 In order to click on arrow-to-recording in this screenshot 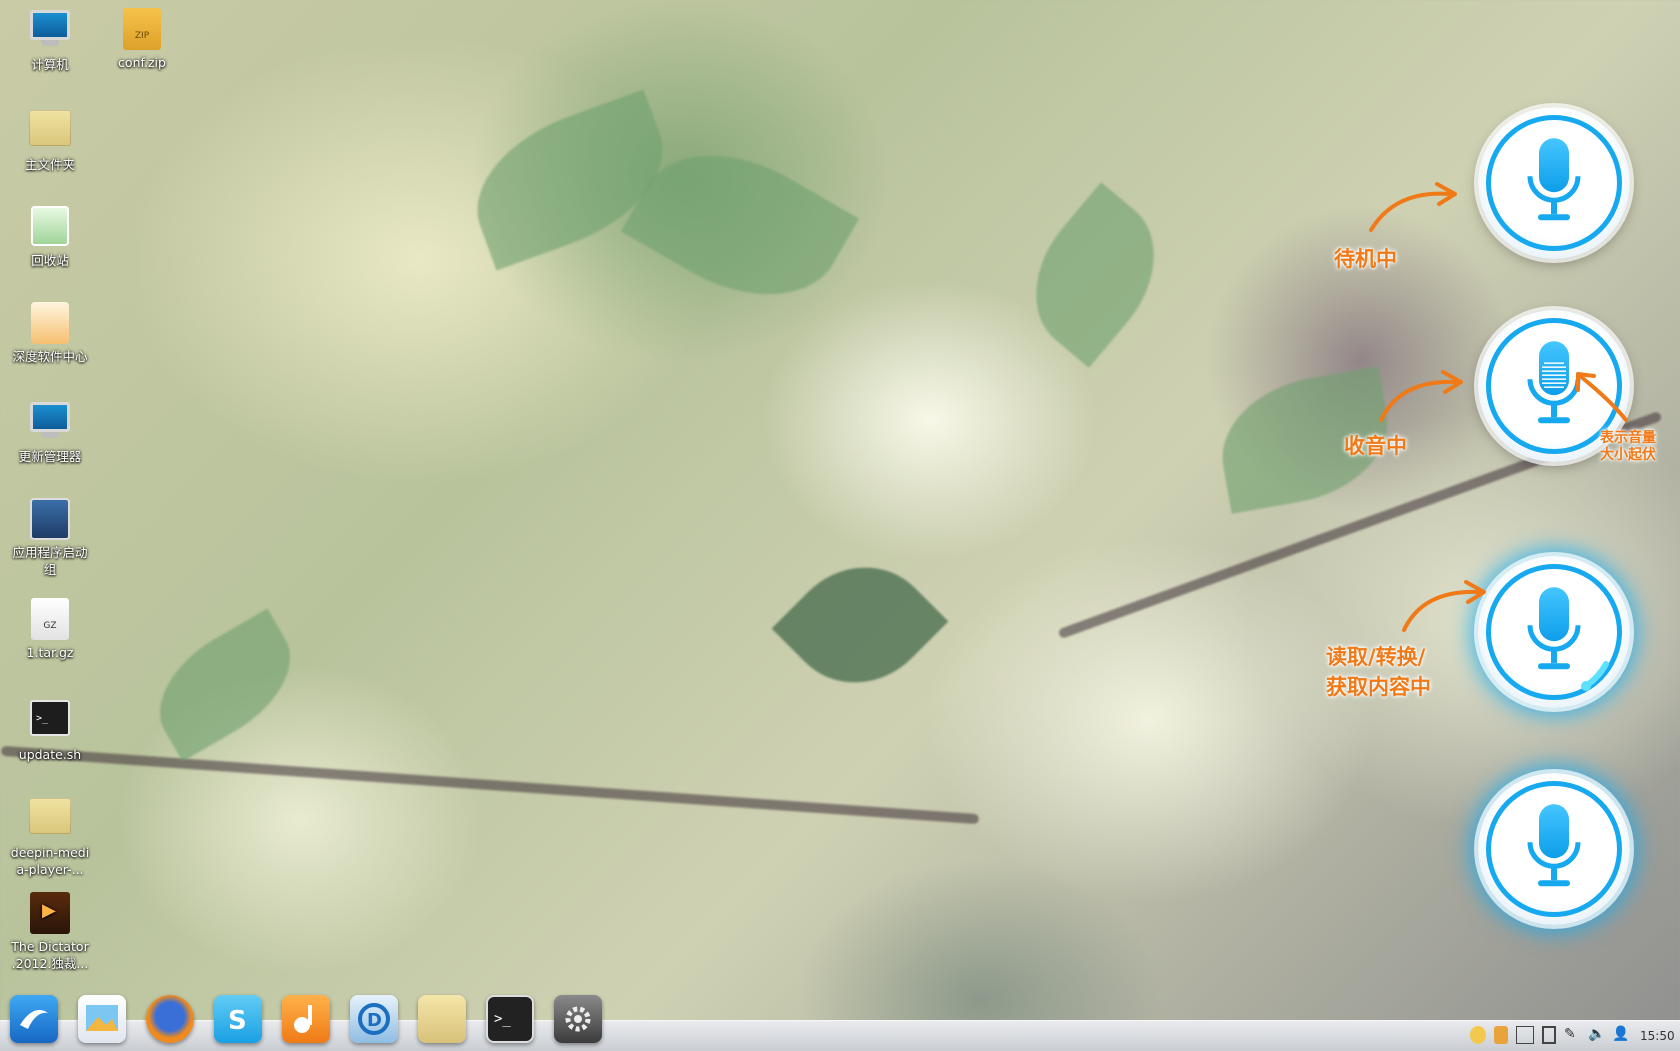, I will do `click(1421, 396)`.